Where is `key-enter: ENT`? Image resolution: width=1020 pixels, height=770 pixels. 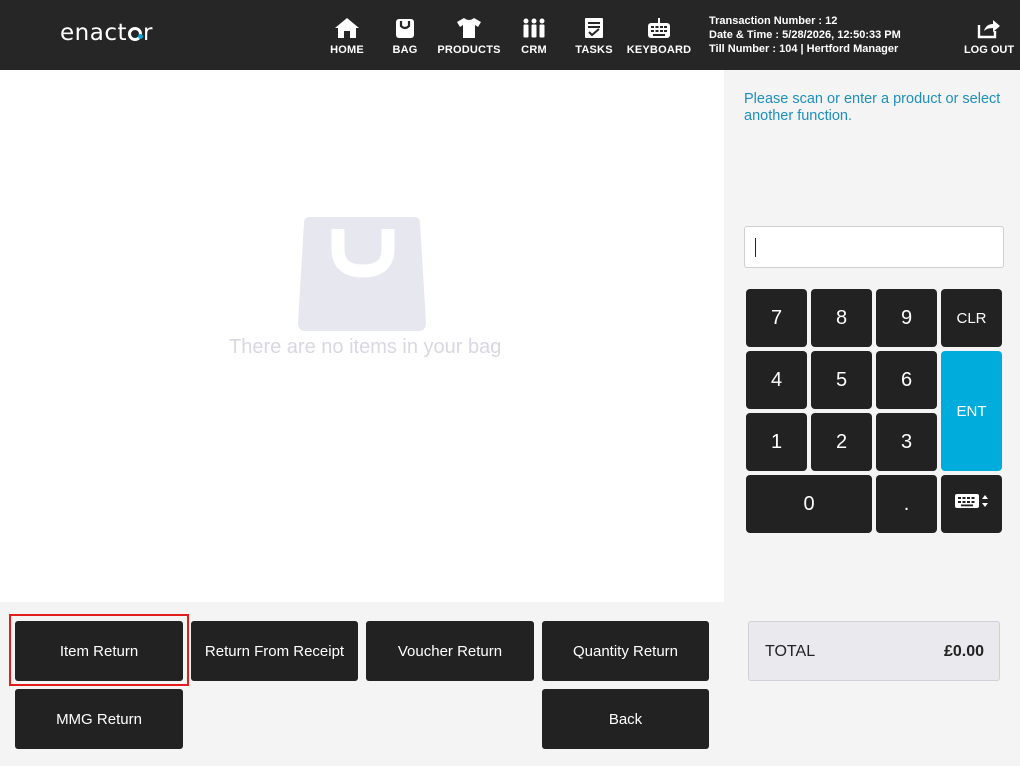
key-enter: ENT is located at coordinates (971, 411).